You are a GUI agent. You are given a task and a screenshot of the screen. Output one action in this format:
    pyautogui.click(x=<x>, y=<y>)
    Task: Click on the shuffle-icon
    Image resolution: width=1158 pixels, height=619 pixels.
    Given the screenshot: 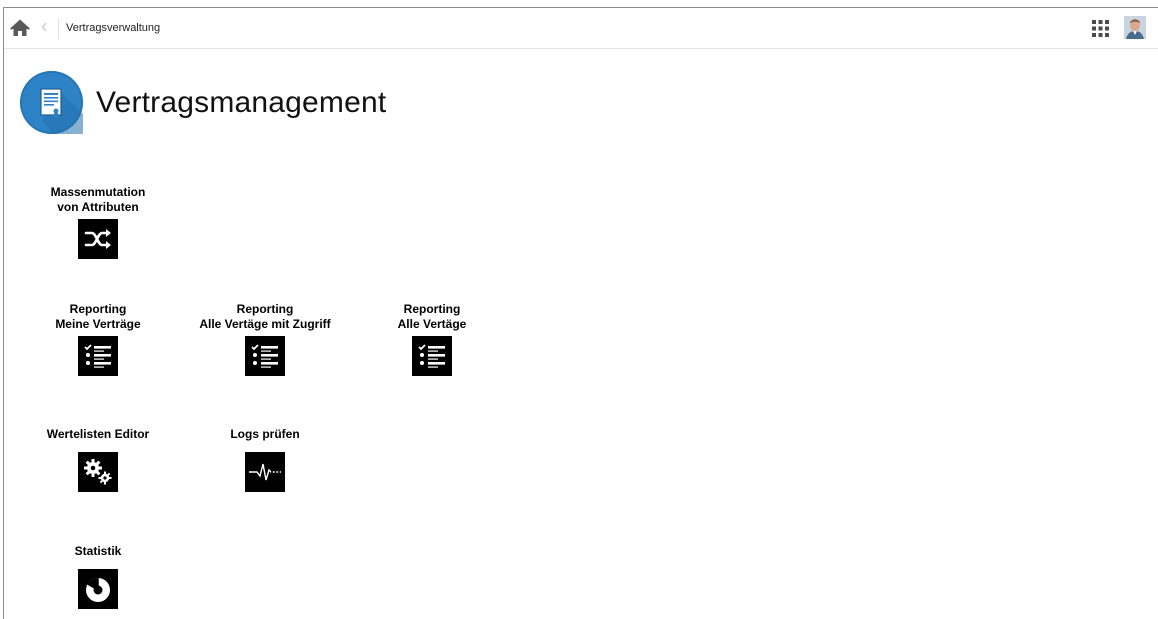 What is the action you would take?
    pyautogui.click(x=98, y=239)
    